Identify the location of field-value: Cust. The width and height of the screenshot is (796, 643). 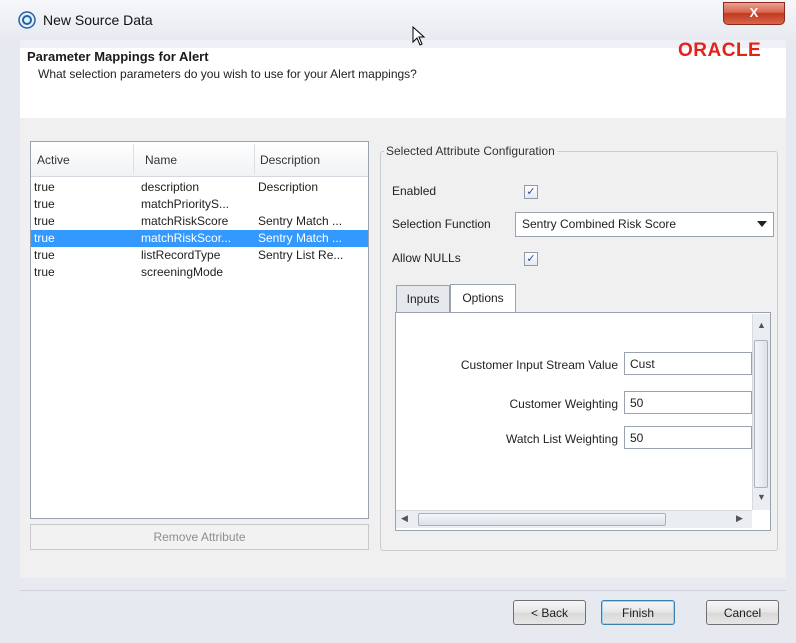
(642, 364).